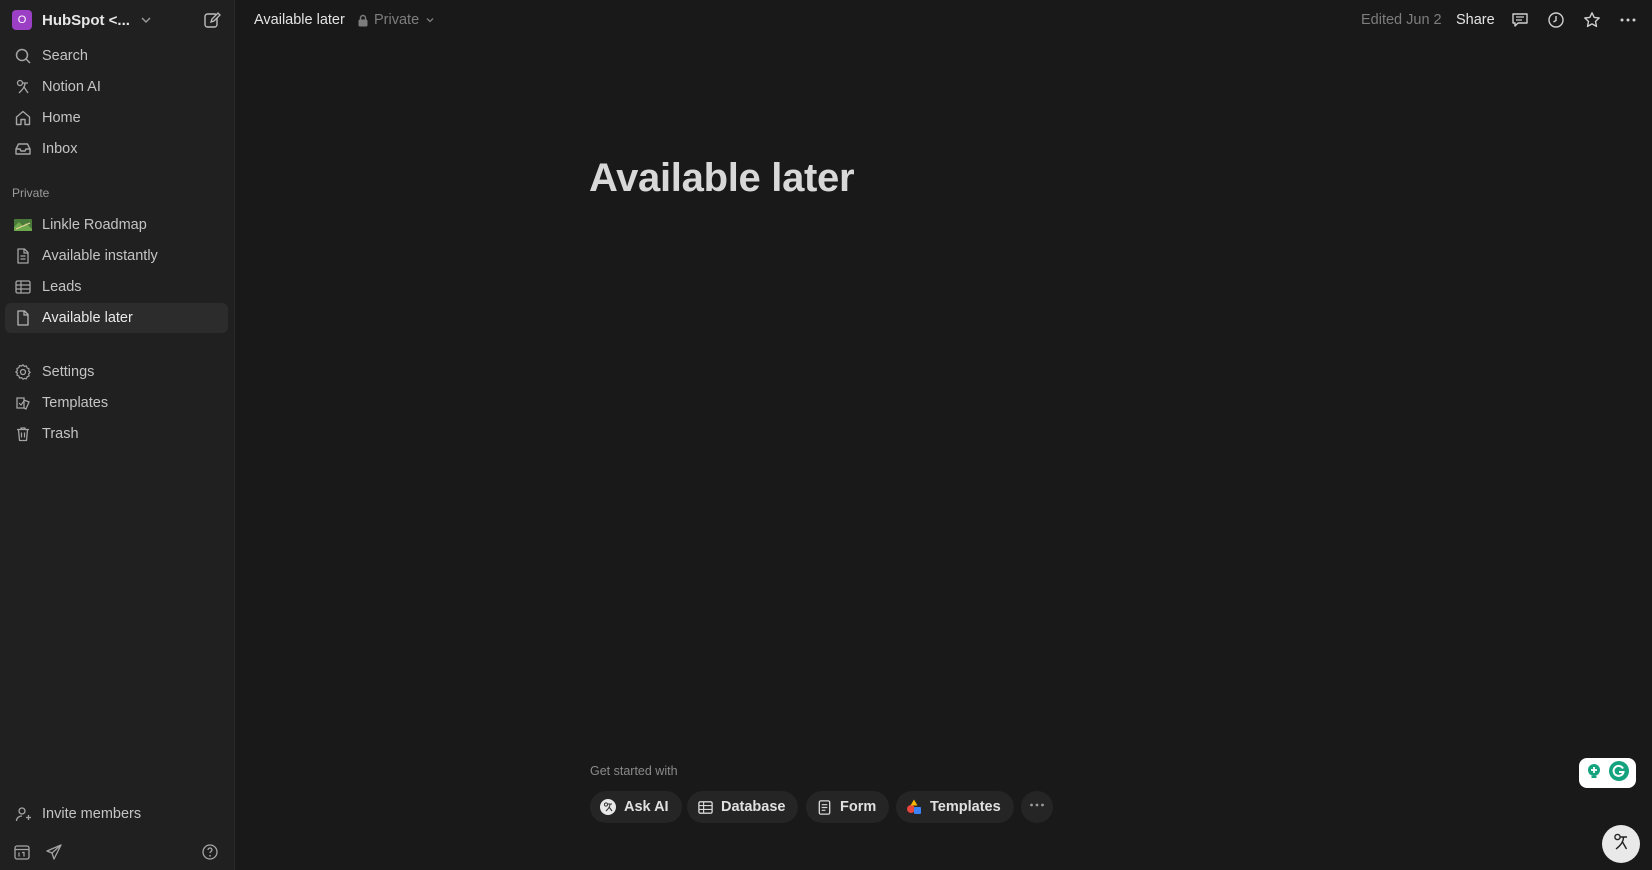  What do you see at coordinates (23, 56) in the screenshot?
I see `search-icon` at bounding box center [23, 56].